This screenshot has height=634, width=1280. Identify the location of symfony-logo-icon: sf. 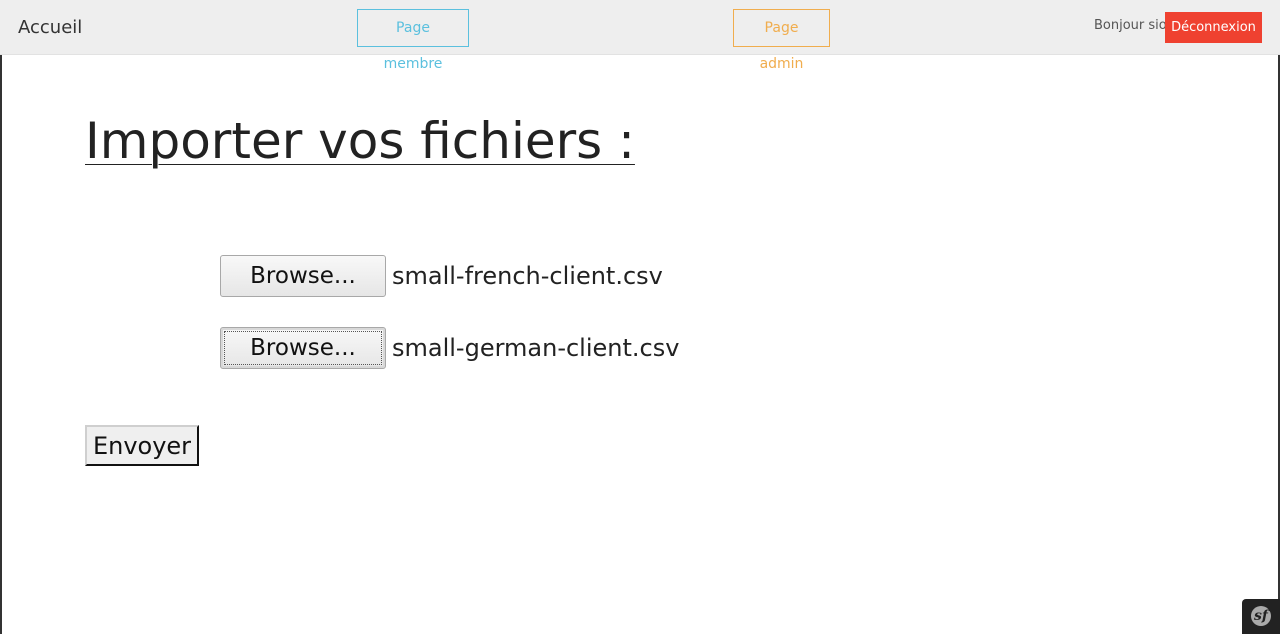
(1261, 616).